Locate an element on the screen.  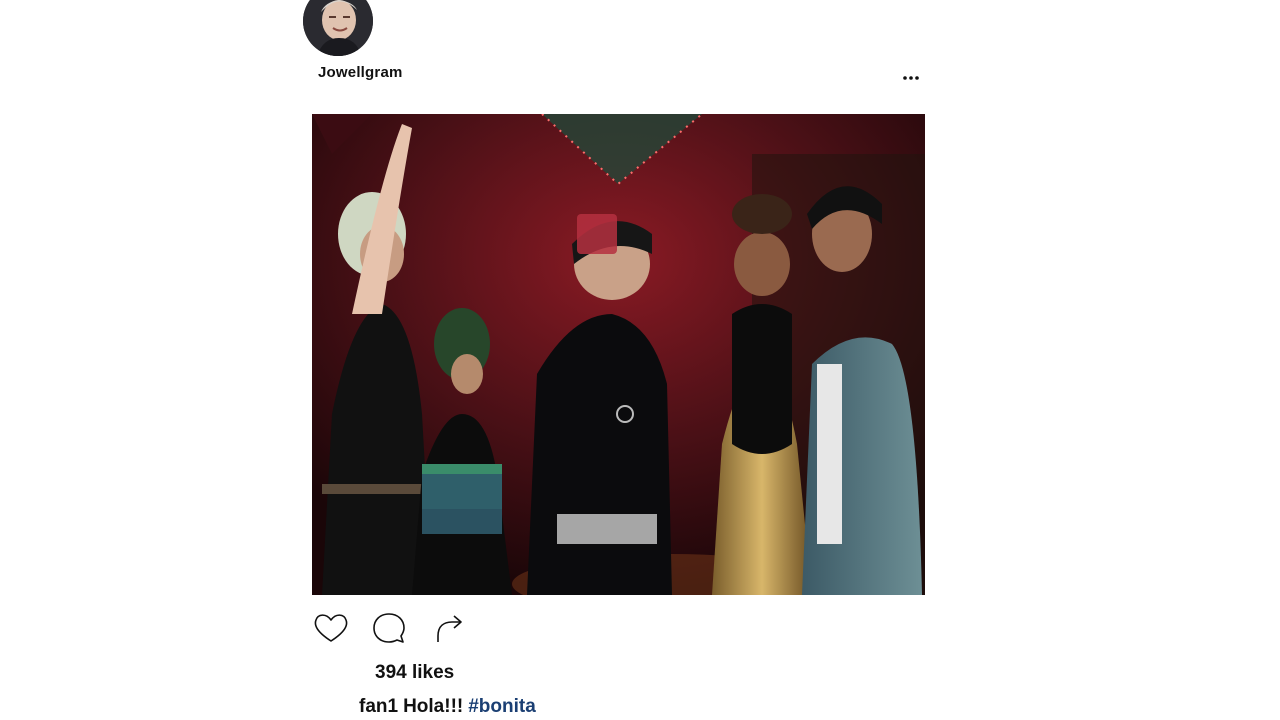
share-arrow-icon is located at coordinates (449, 628).